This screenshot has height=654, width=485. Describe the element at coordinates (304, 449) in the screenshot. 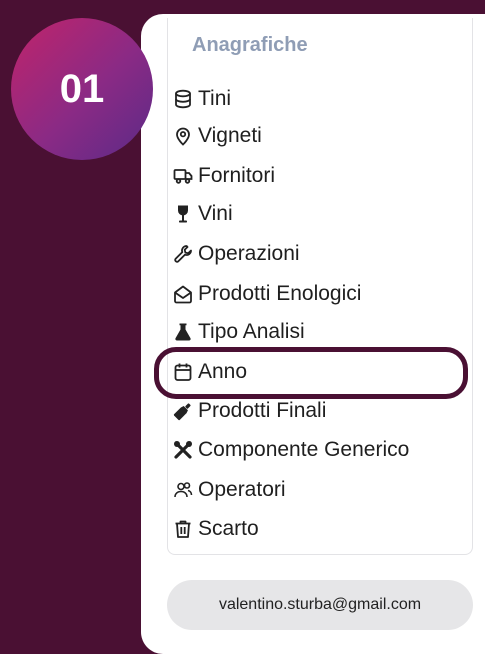

I see `menu-item-label: Componente Generico` at that location.